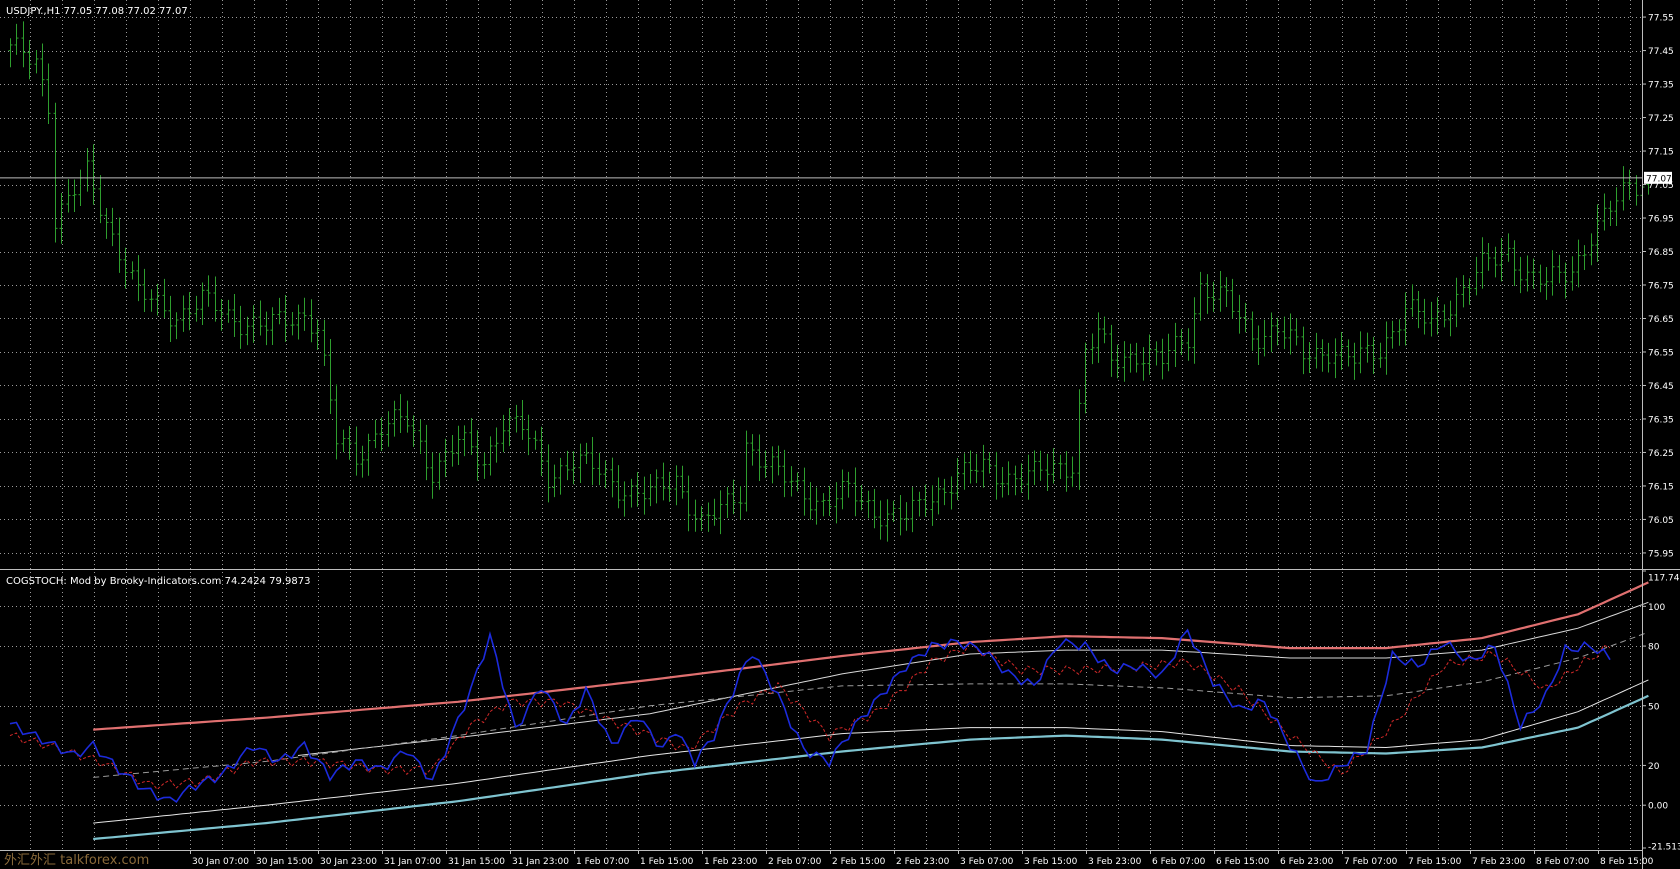 This screenshot has width=1680, height=869. Describe the element at coordinates (220, 862) in the screenshot. I see `time-tick-label: 30 Jan 07:00` at that location.